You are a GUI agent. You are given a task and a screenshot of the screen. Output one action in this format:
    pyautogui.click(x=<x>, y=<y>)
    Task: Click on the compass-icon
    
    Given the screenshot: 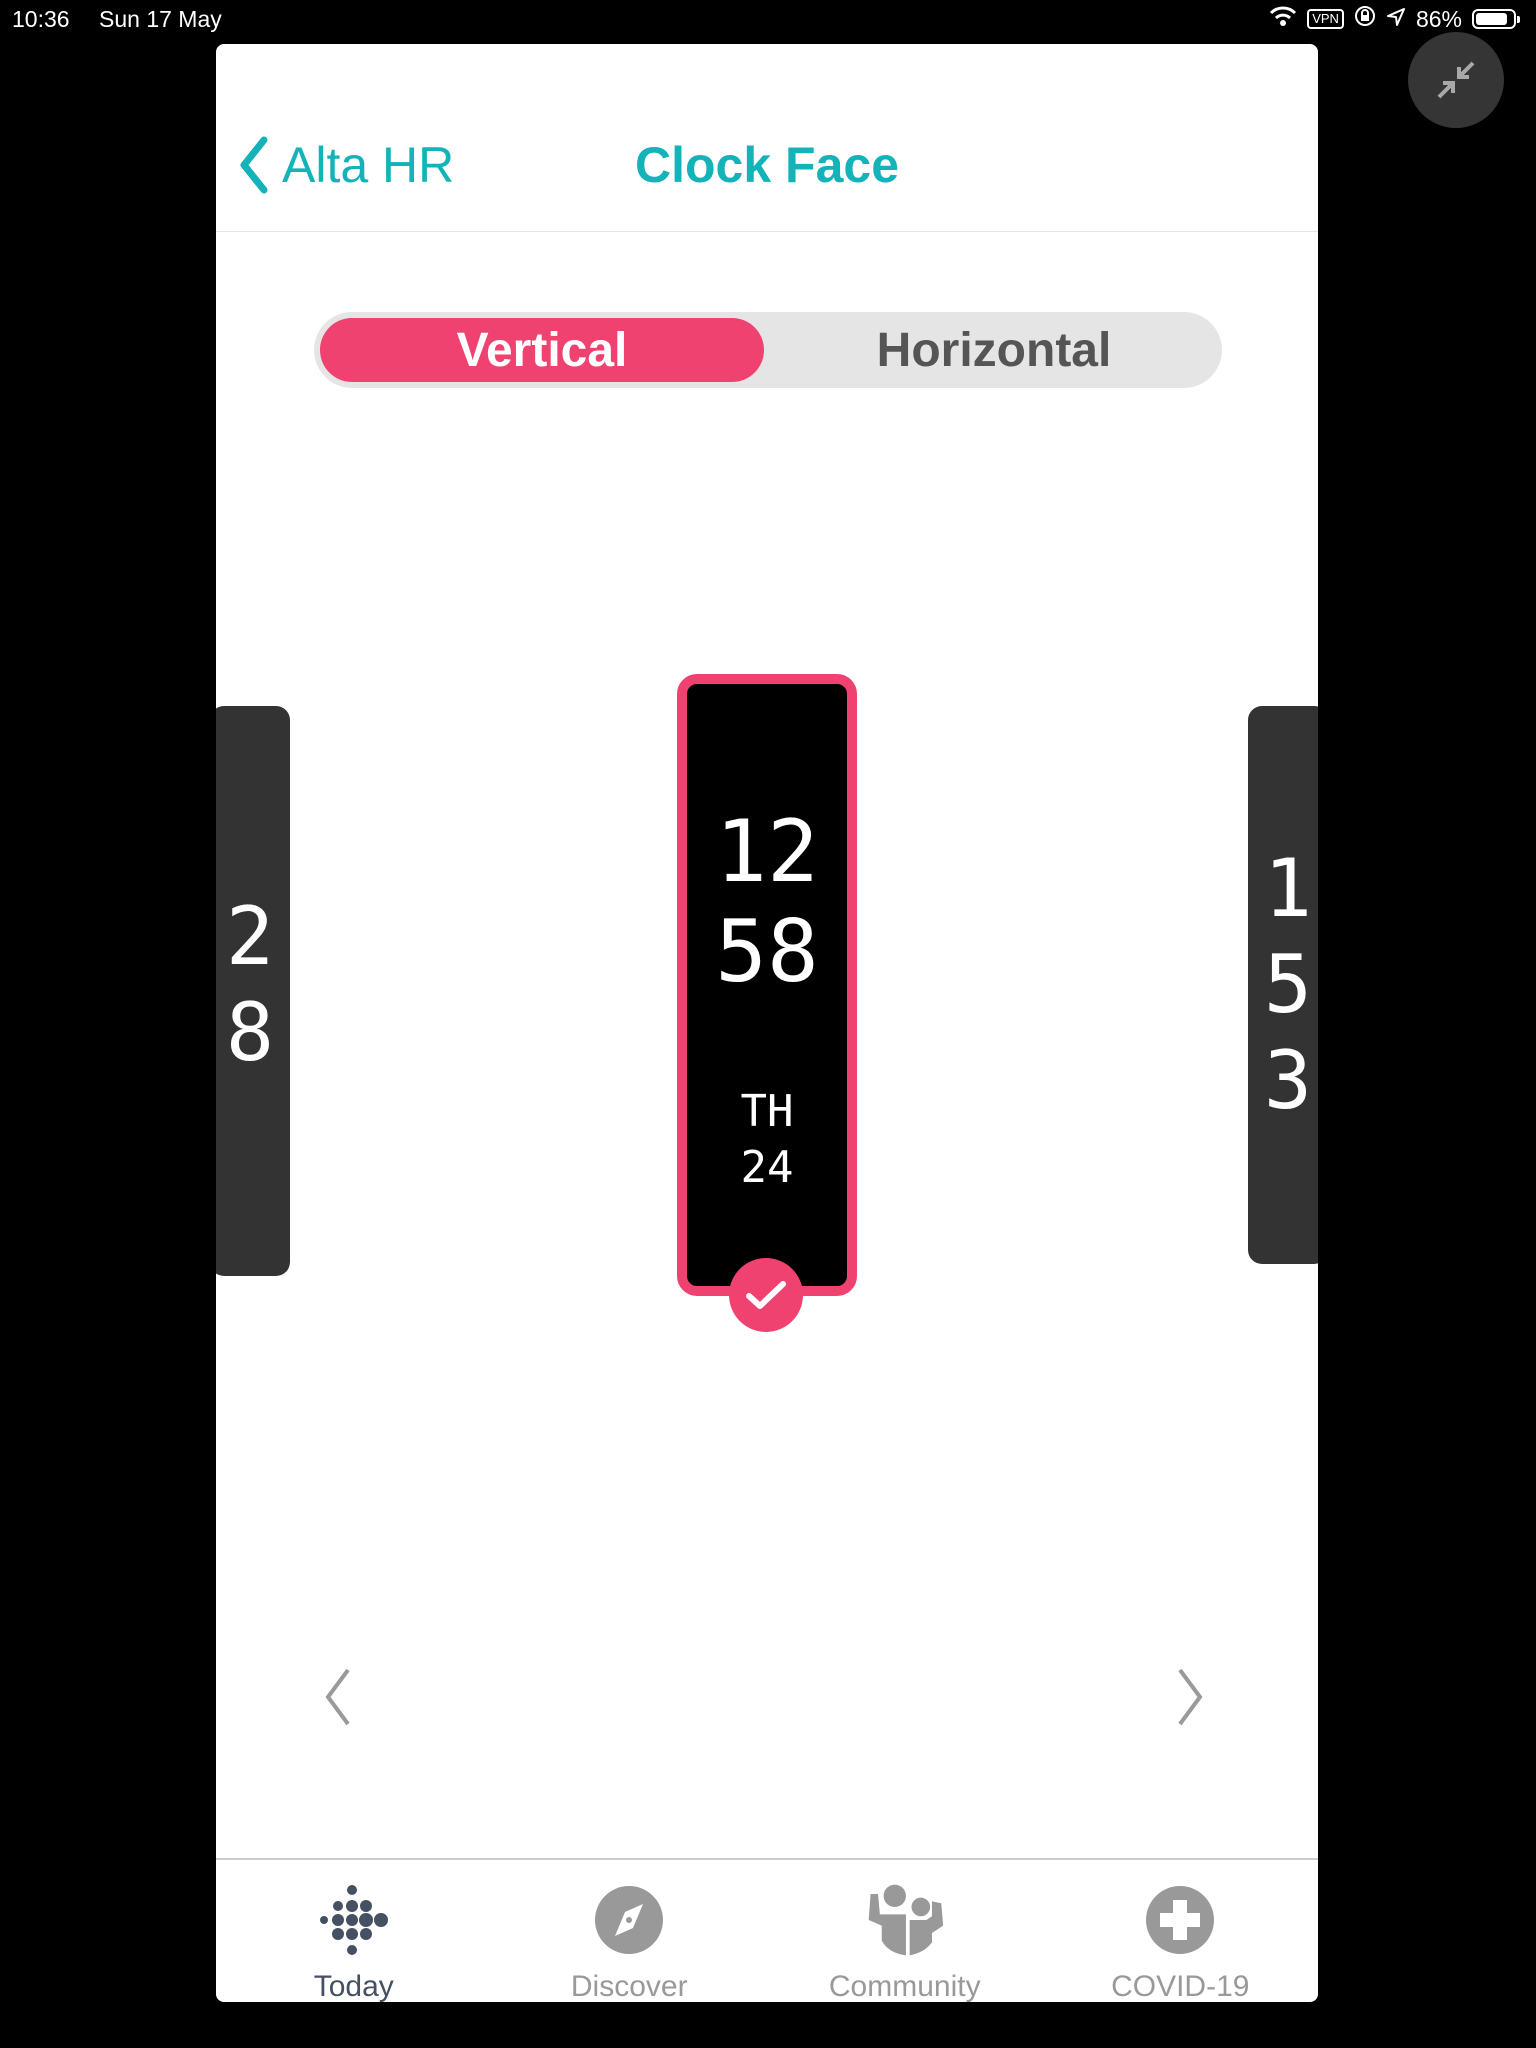 What is the action you would take?
    pyautogui.click(x=629, y=1920)
    